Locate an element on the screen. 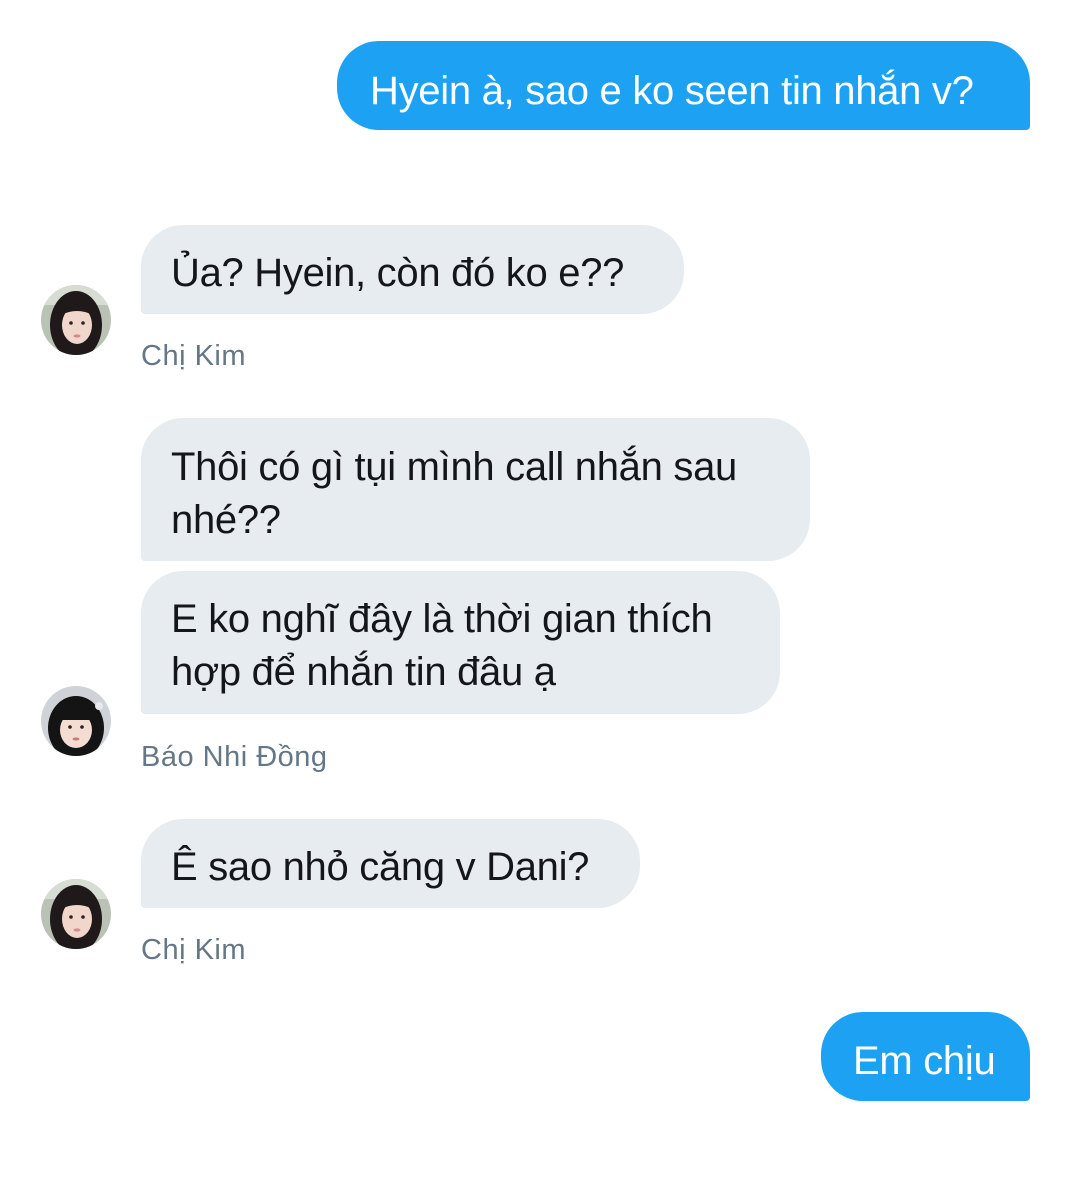  avatar-bao-nhi-dong is located at coordinates (76, 721).